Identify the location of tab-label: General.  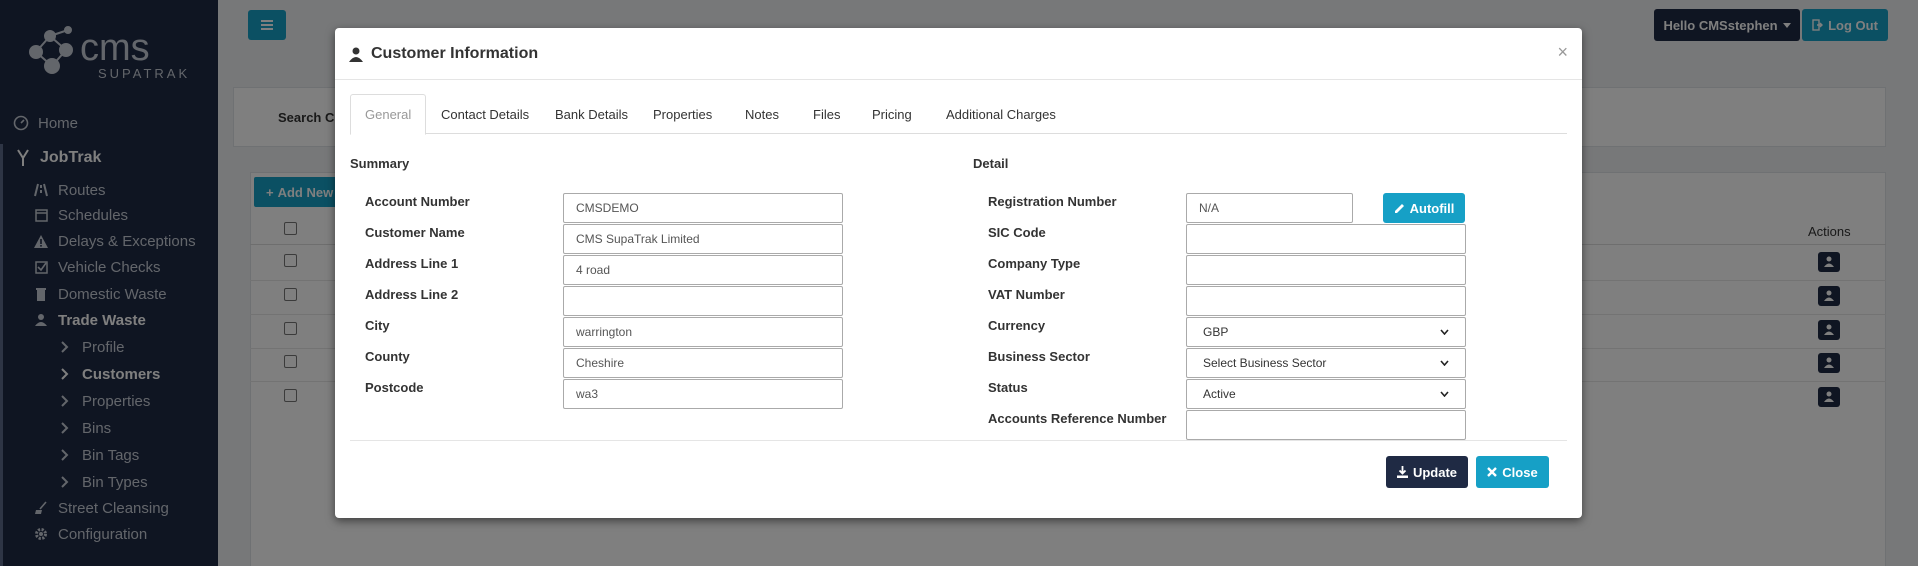
(388, 114).